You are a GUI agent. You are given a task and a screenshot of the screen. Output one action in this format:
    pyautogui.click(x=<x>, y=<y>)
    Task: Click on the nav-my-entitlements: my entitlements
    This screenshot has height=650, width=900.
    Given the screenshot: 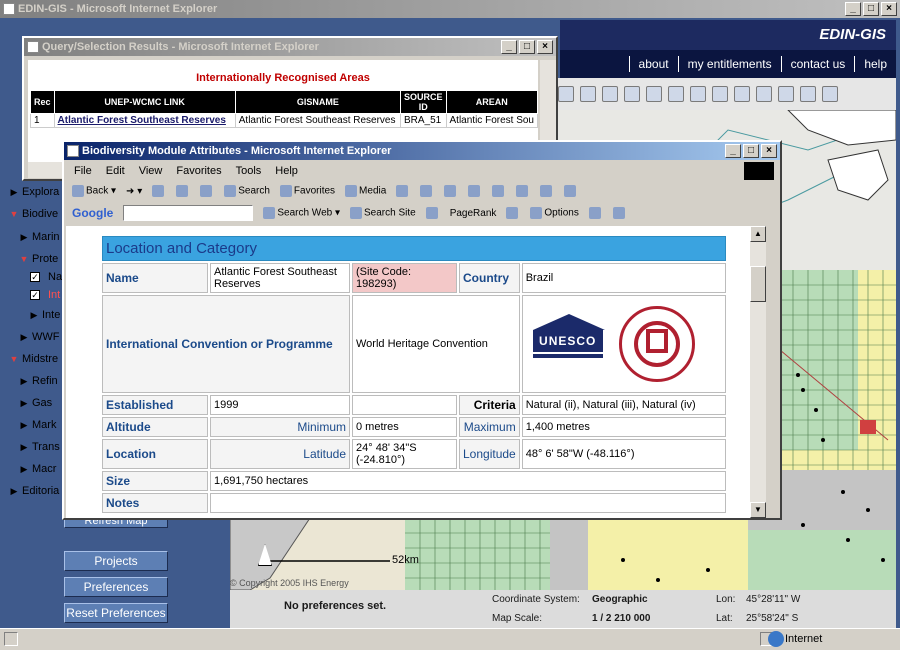 What is the action you would take?
    pyautogui.click(x=729, y=64)
    